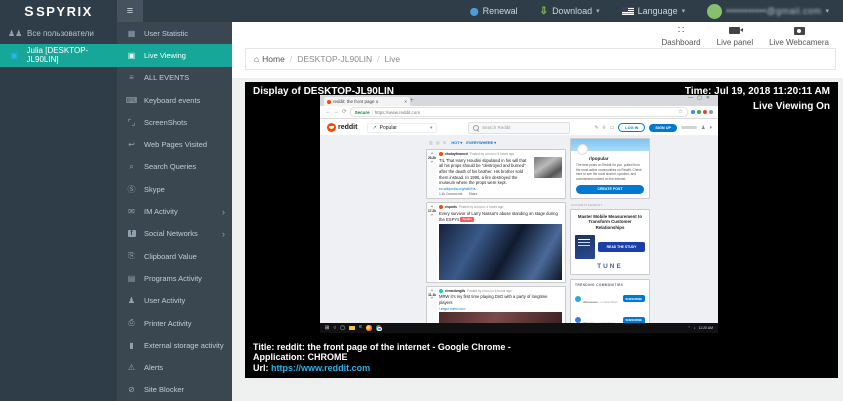 This screenshot has width=843, height=401. What do you see at coordinates (735, 36) in the screenshot?
I see `live-panel-button: Live panel` at bounding box center [735, 36].